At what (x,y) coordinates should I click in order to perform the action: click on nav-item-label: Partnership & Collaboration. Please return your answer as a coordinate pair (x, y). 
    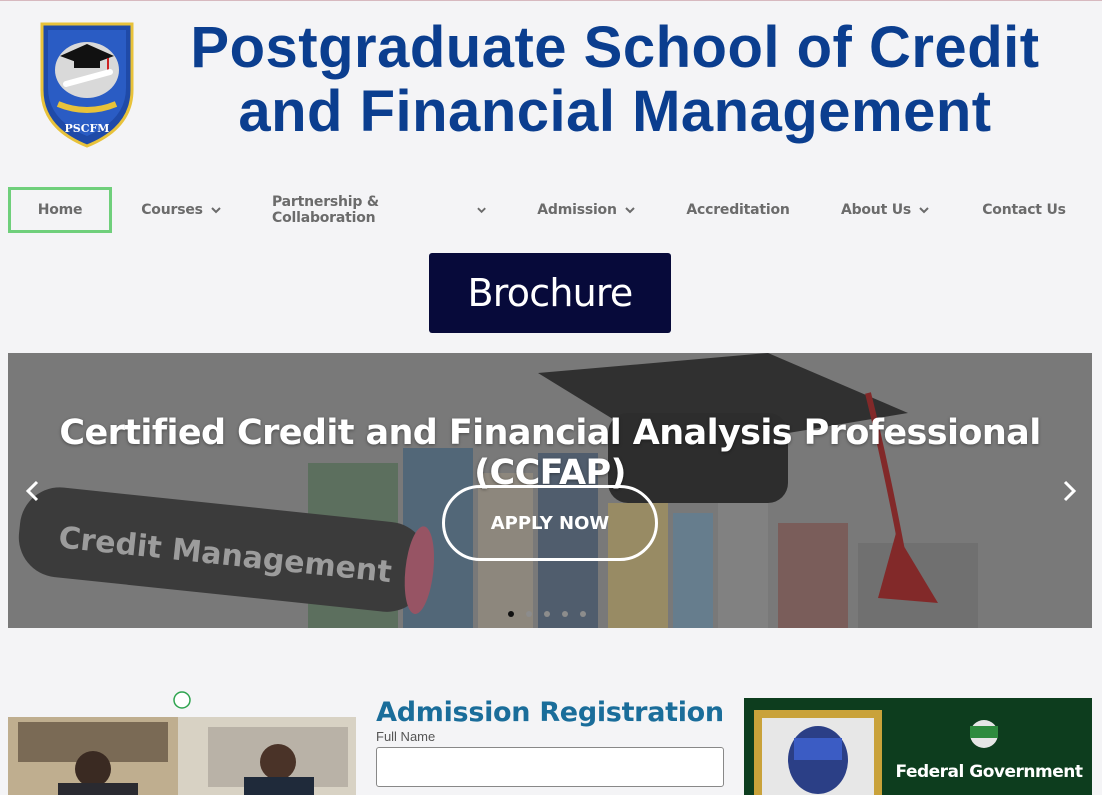
    Looking at the image, I should click on (325, 210).